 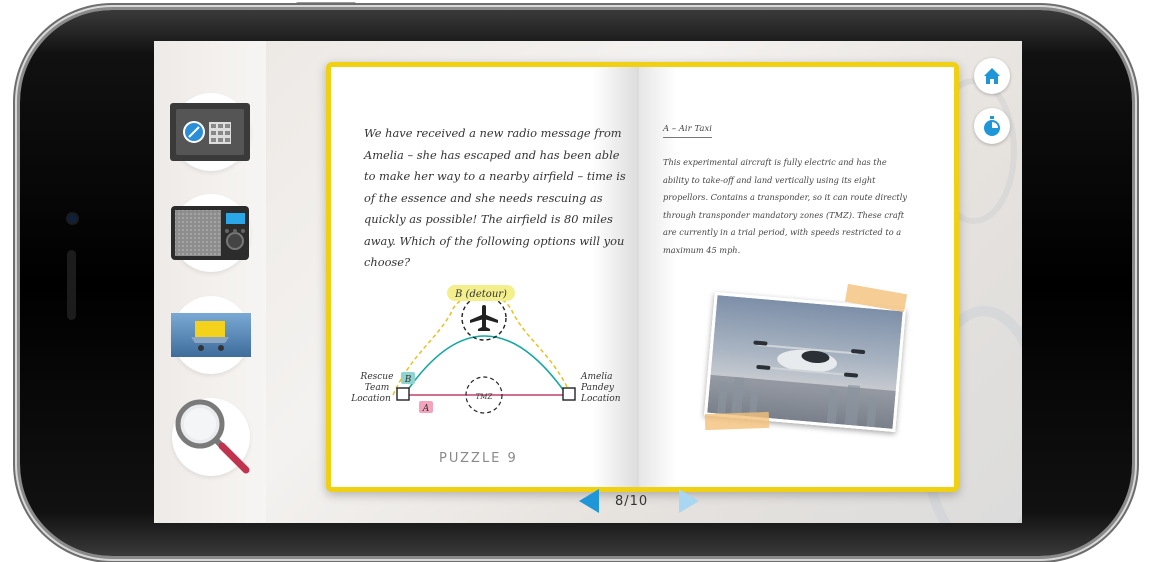 I want to click on stopwatch-icon, so click(x=992, y=126).